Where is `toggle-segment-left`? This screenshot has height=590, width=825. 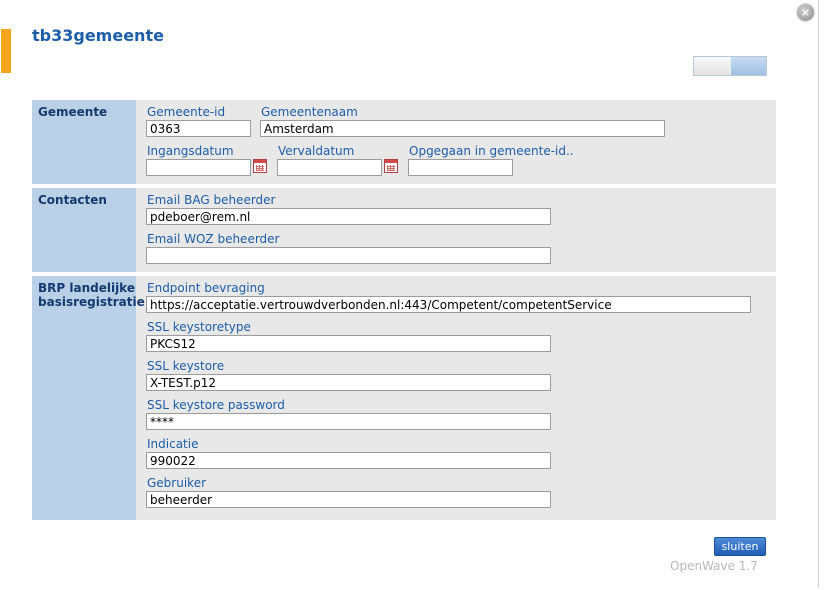
toggle-segment-left is located at coordinates (712, 66).